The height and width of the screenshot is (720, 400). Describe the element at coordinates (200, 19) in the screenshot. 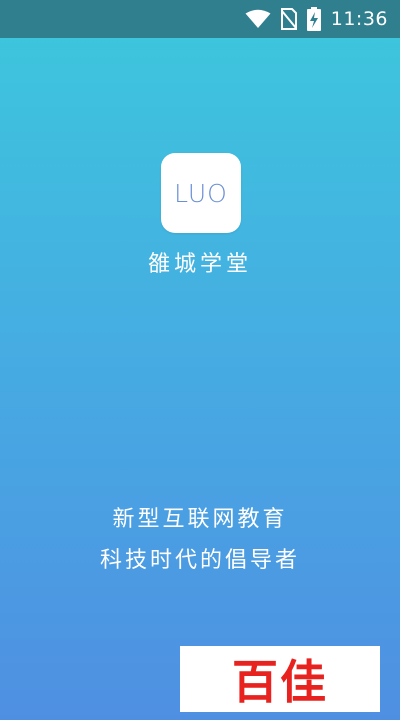

I see `status-bar: 11:36` at that location.